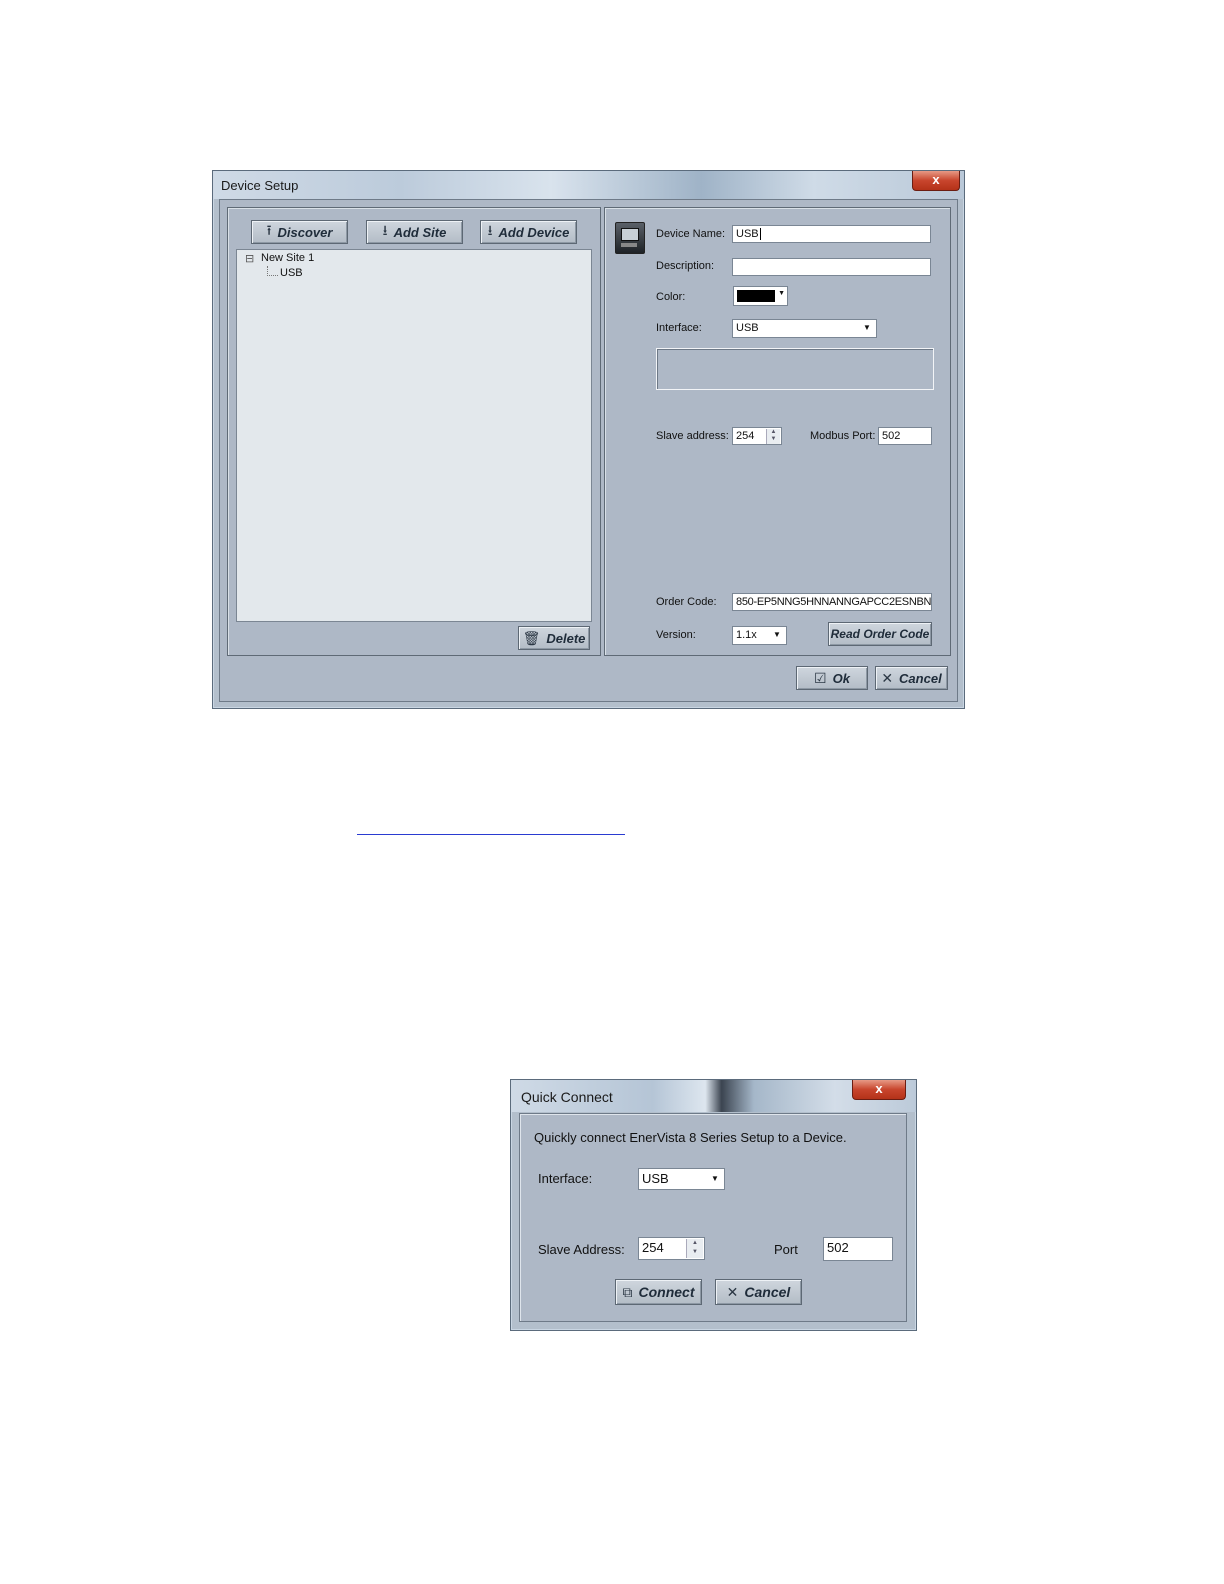 The width and height of the screenshot is (1224, 1584). What do you see at coordinates (692, 436) in the screenshot?
I see `slave-address-label: Slave address:` at bounding box center [692, 436].